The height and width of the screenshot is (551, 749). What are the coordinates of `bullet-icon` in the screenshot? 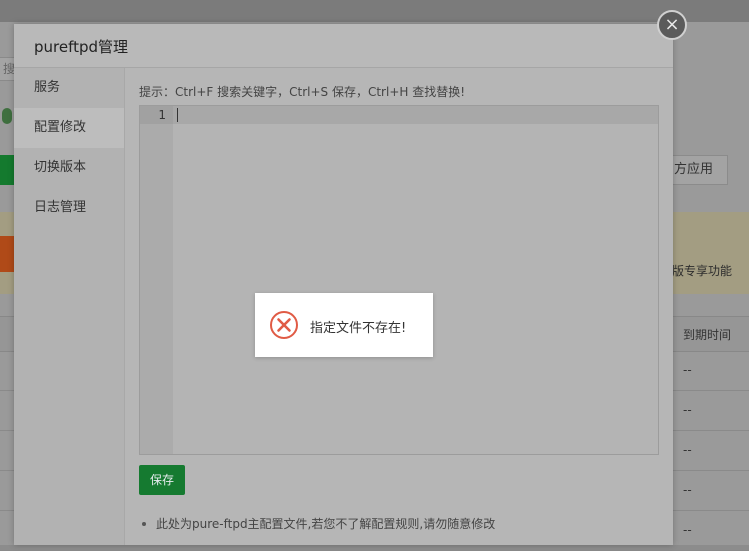 It's located at (144, 523).